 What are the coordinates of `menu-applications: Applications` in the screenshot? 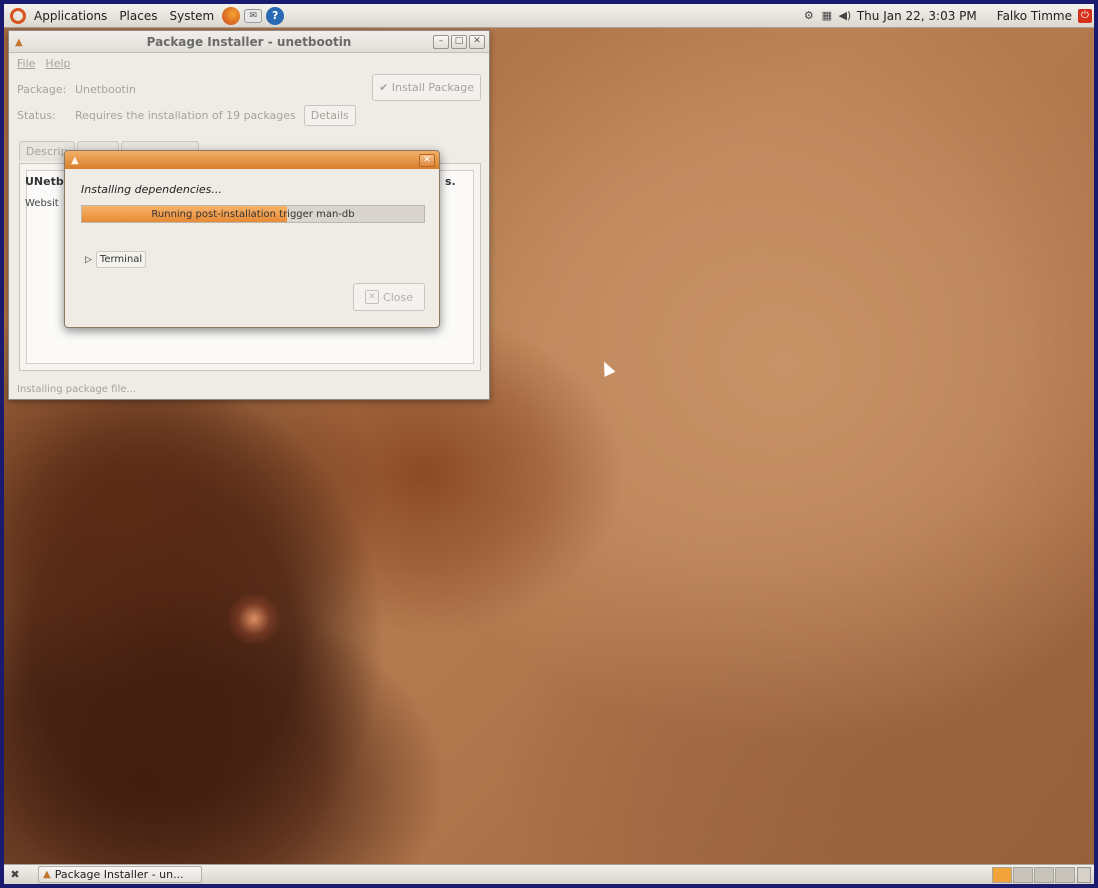 It's located at (70, 15).